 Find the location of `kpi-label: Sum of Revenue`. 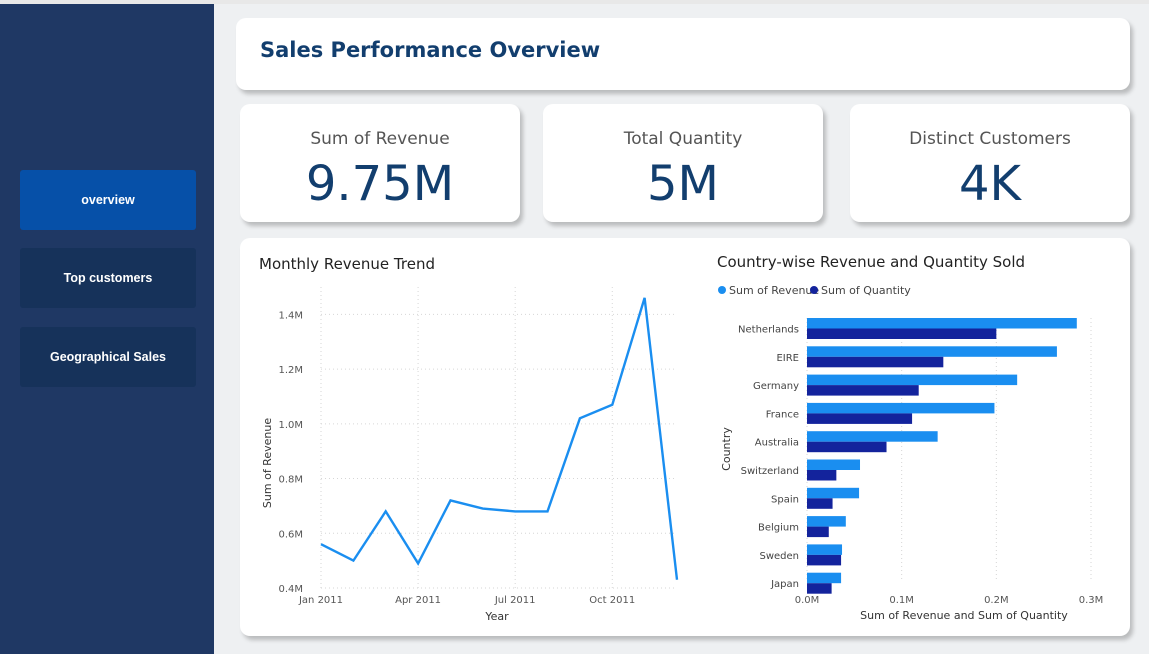

kpi-label: Sum of Revenue is located at coordinates (380, 139).